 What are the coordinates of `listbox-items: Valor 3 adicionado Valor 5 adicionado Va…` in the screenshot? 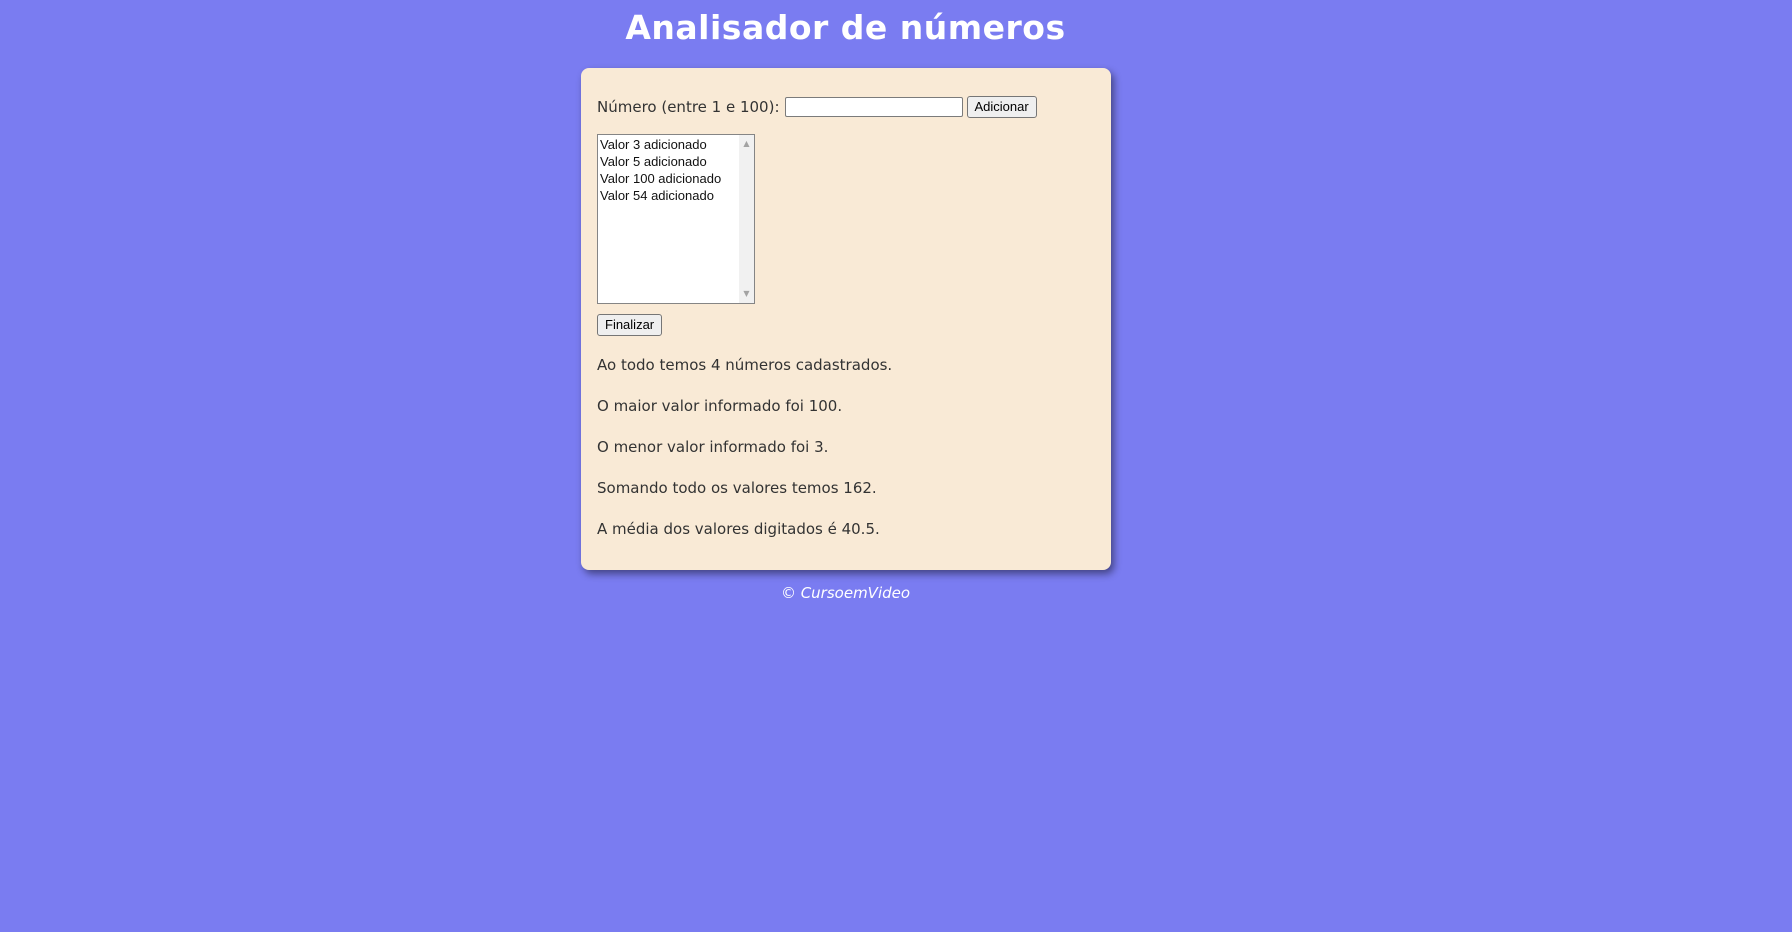 It's located at (660, 170).